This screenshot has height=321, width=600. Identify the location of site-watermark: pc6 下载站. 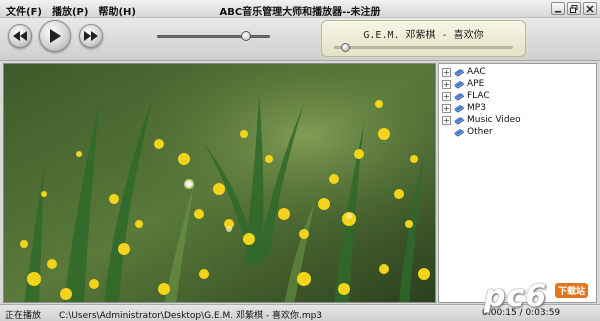
(540, 298).